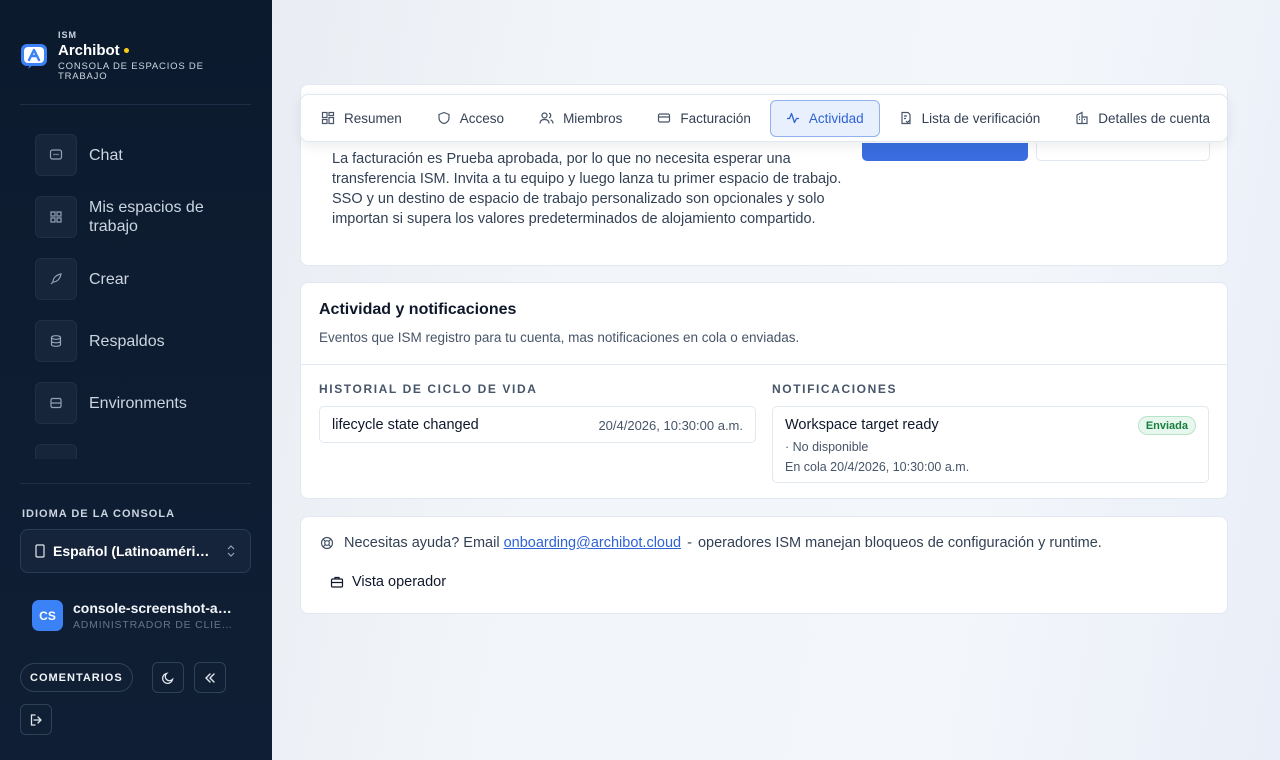  What do you see at coordinates (56, 279) in the screenshot?
I see `rocket-icon` at bounding box center [56, 279].